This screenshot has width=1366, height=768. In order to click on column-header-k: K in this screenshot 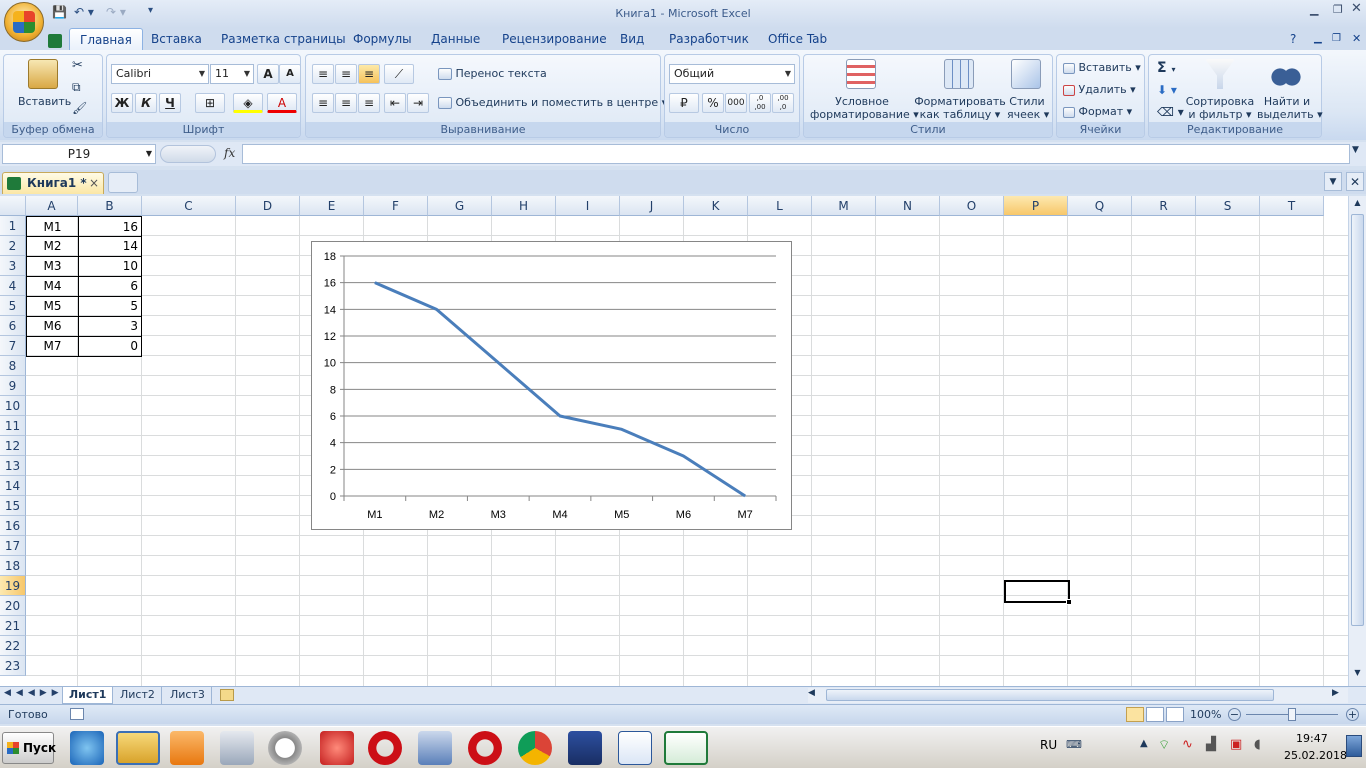, I will do `click(716, 206)`.